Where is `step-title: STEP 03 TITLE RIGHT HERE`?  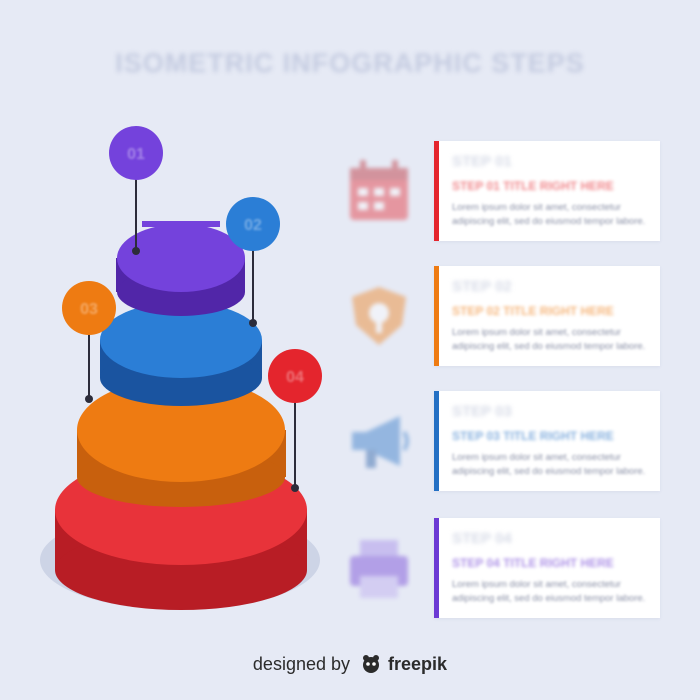
step-title: STEP 03 TITLE RIGHT HERE is located at coordinates (533, 436).